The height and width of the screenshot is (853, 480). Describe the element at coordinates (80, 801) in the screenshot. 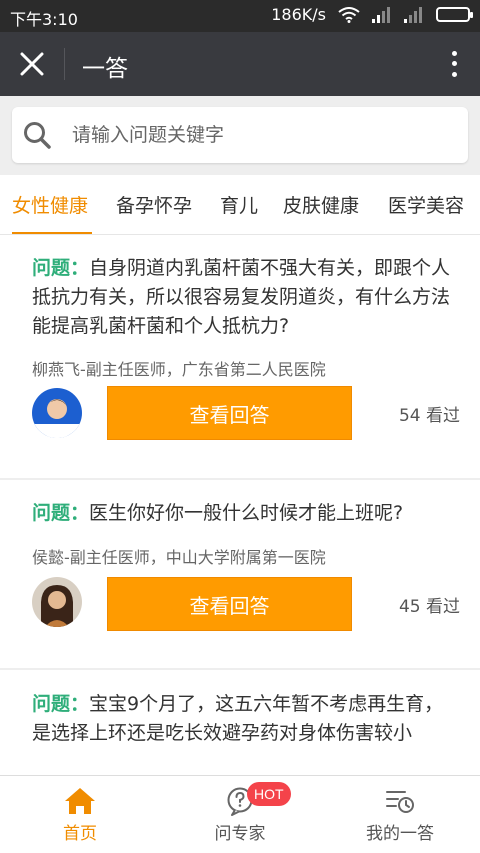

I see `home-icon` at that location.